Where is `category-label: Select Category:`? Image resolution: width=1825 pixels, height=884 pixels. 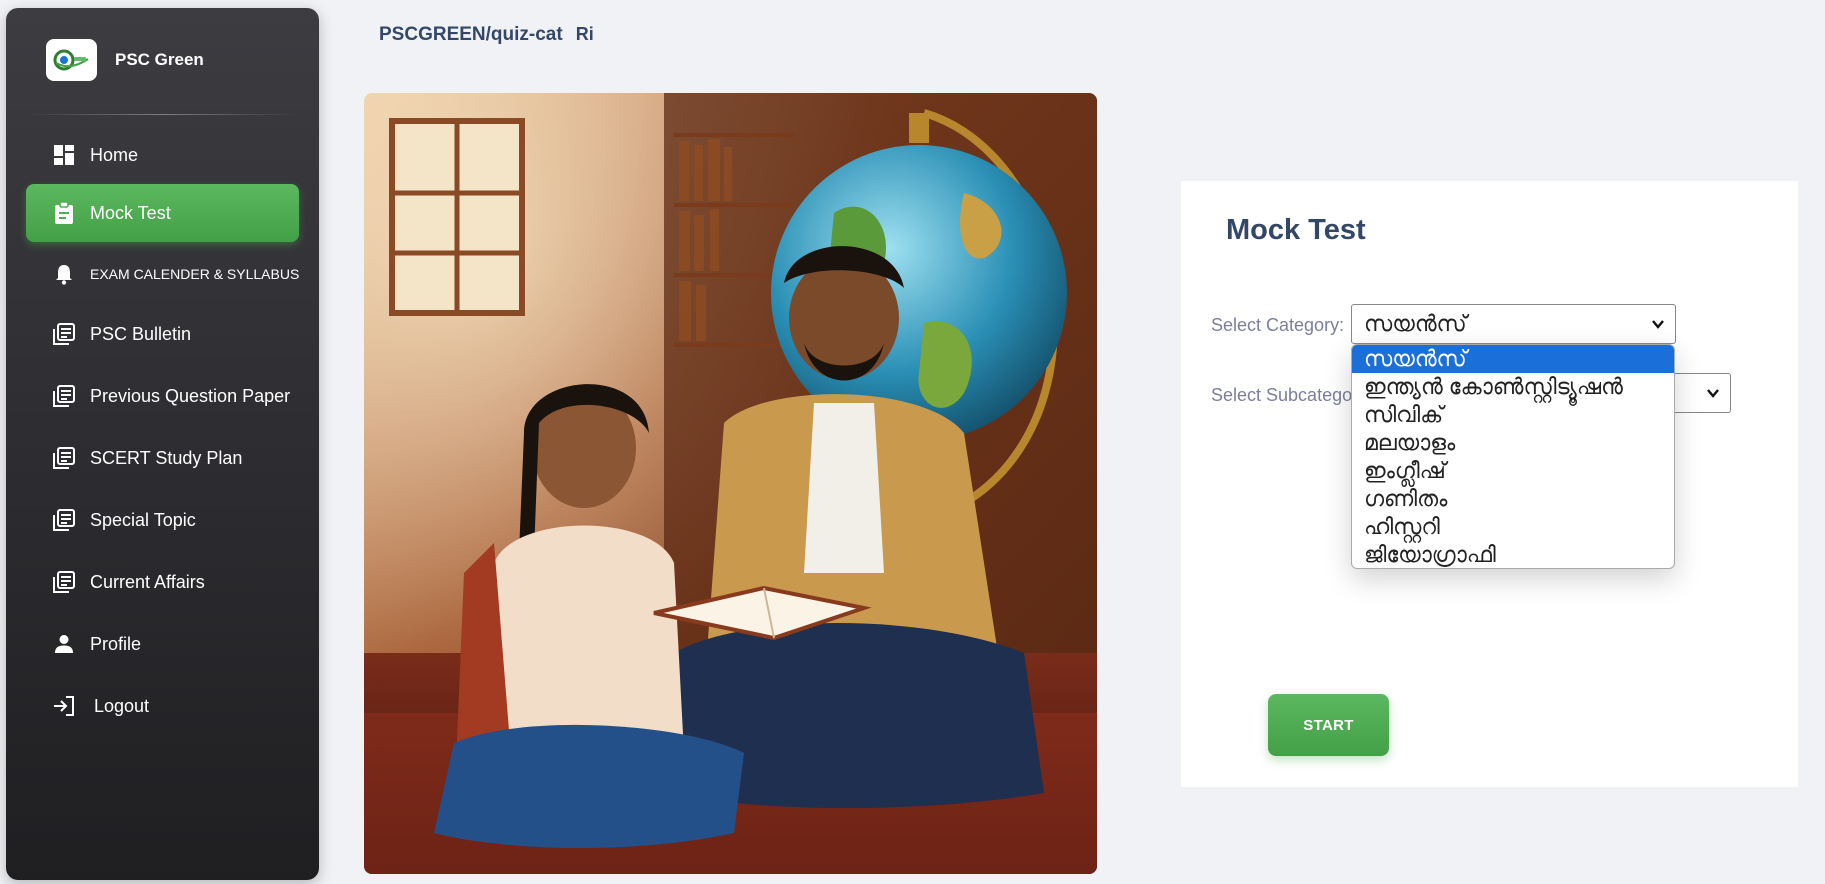
category-label: Select Category: is located at coordinates (1278, 325).